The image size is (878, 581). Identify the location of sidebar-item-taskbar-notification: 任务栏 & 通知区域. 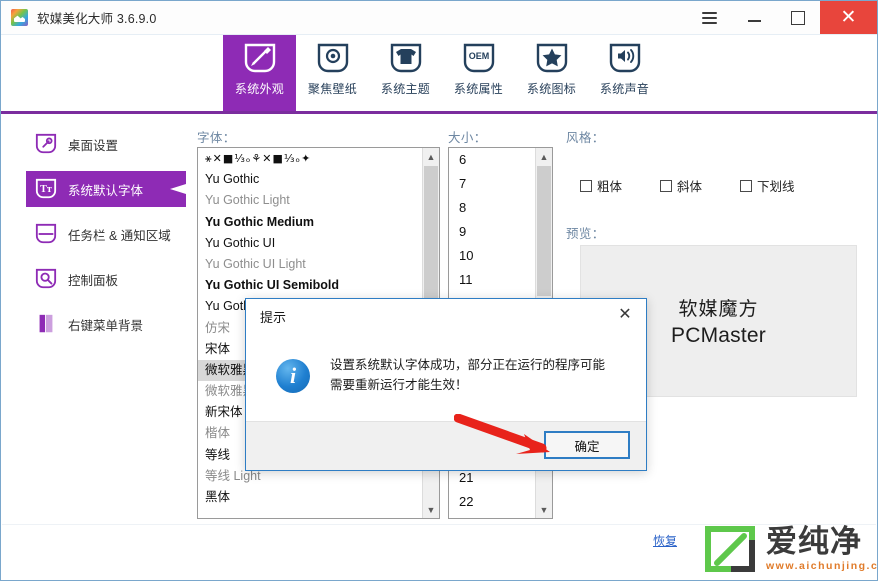
(106, 234).